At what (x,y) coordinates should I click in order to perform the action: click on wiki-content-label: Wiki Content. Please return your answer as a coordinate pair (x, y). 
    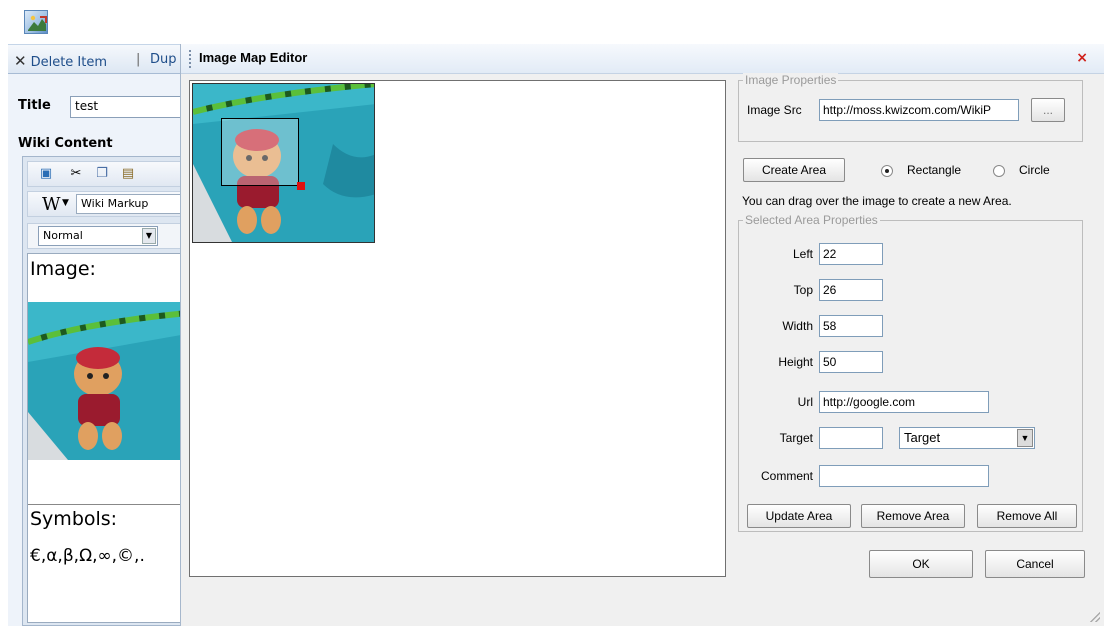
    Looking at the image, I should click on (65, 143).